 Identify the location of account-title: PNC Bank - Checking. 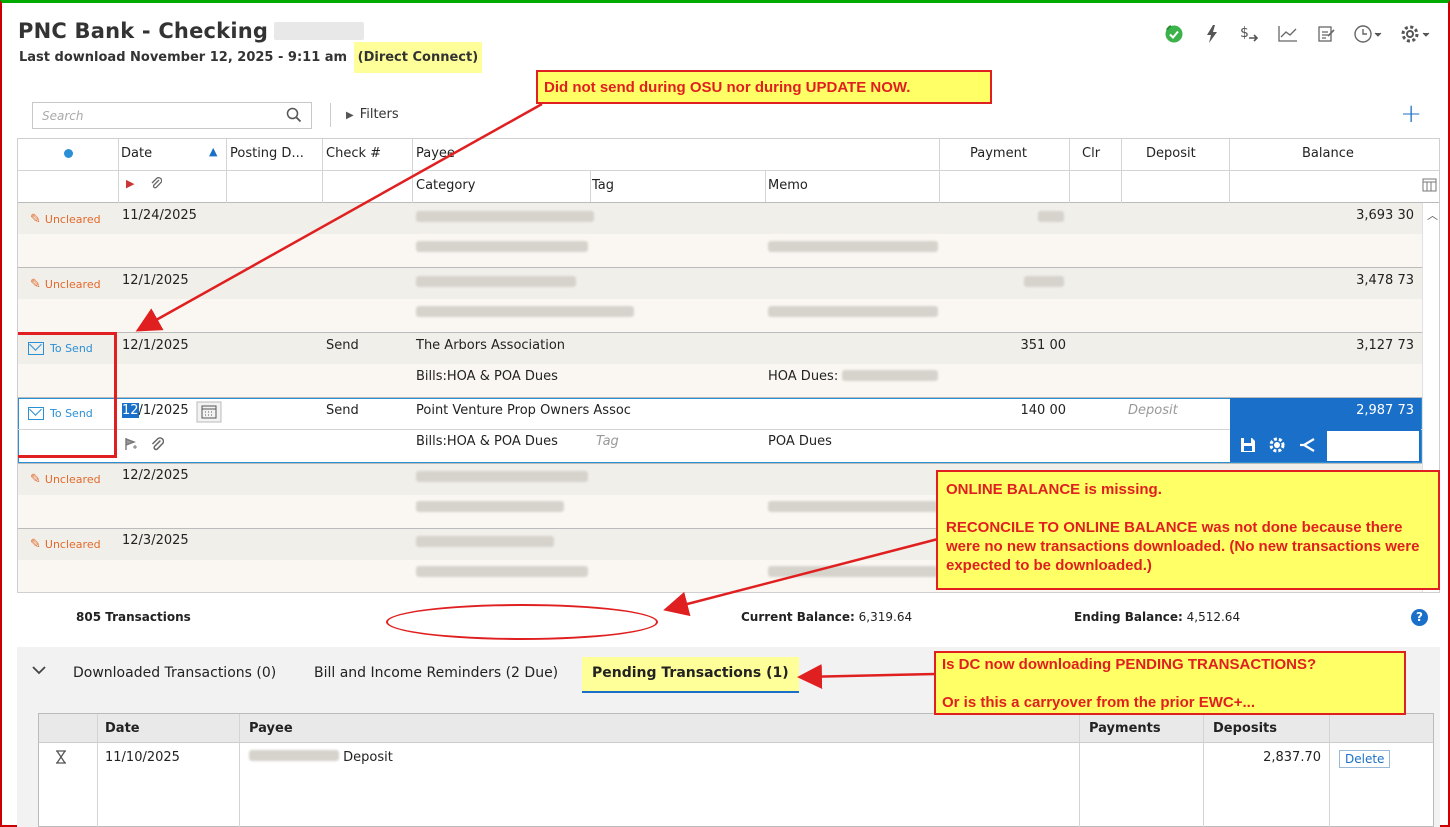
(191, 31).